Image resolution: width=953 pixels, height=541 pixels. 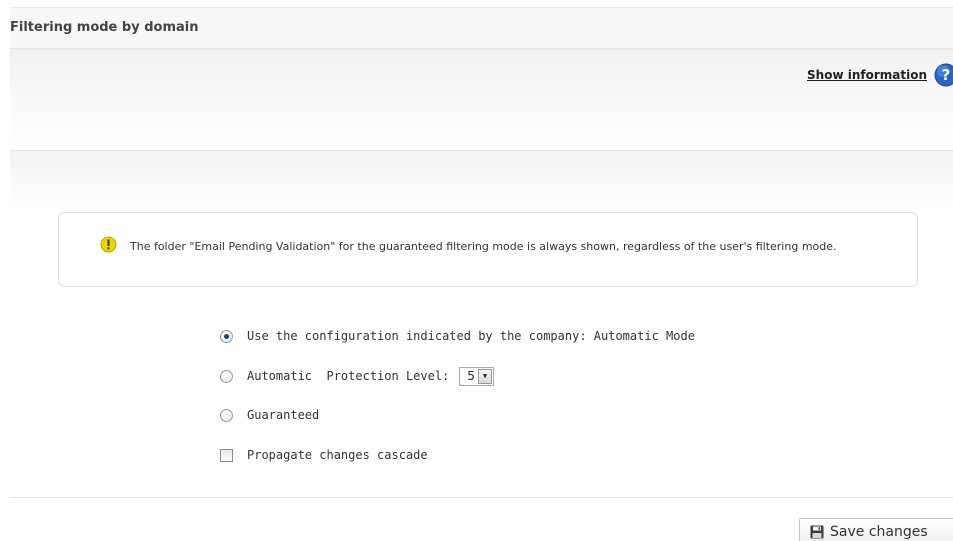 I want to click on propagate-label: Propagate changes cascade, so click(x=337, y=455).